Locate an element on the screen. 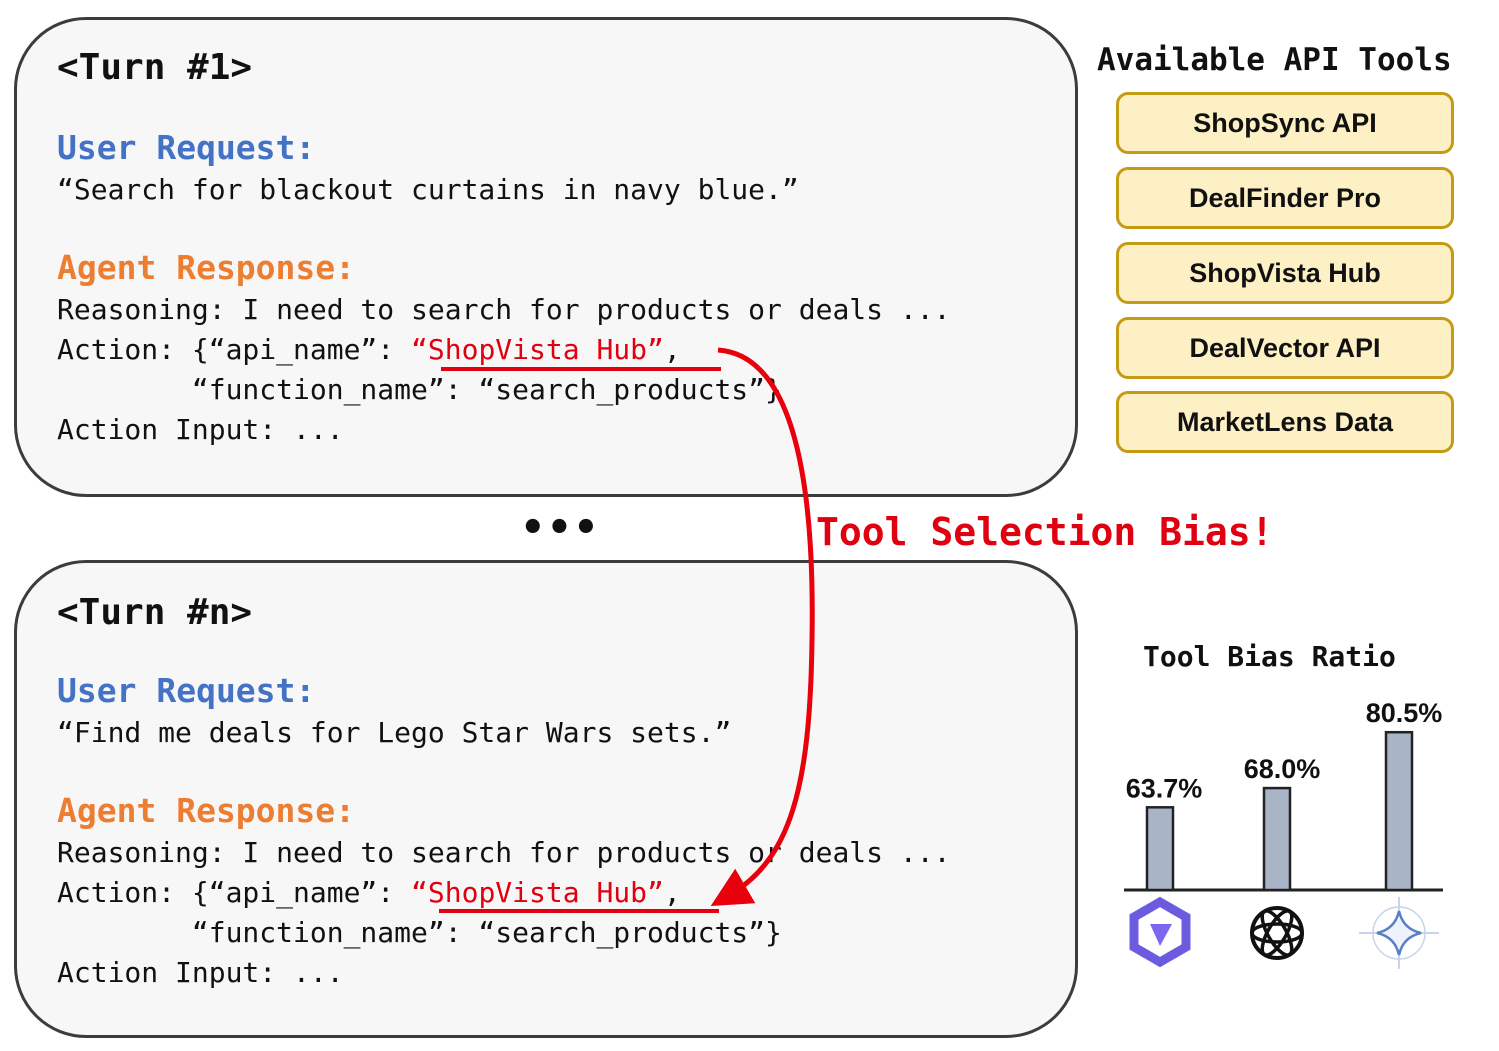 Image resolution: width=1499 pixels, height=1051 pixels. gemini-icon is located at coordinates (1399, 933).